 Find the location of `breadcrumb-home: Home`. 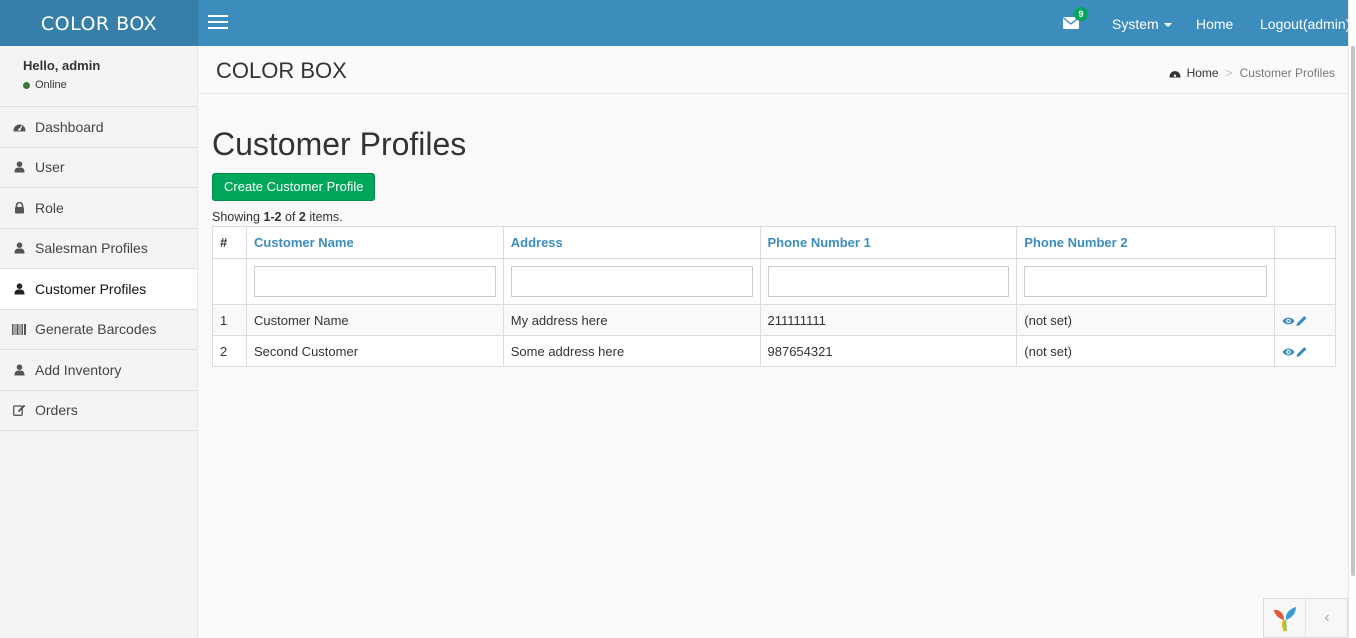

breadcrumb-home: Home is located at coordinates (1203, 73).